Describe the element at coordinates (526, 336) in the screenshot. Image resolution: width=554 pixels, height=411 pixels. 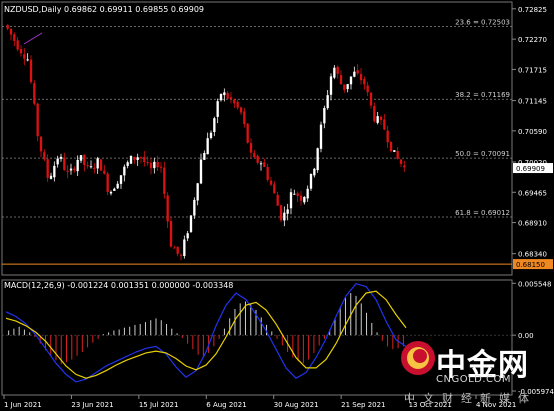
I see `macd-tick-label: 0.00` at that location.